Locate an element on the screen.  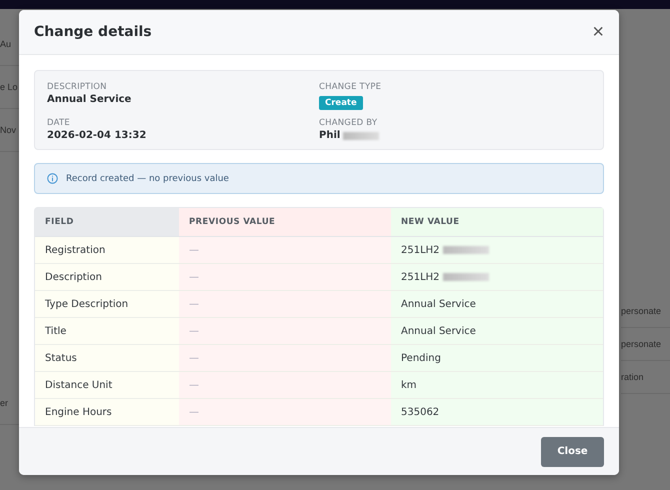
table-cell: Type Description is located at coordinates (107, 304).